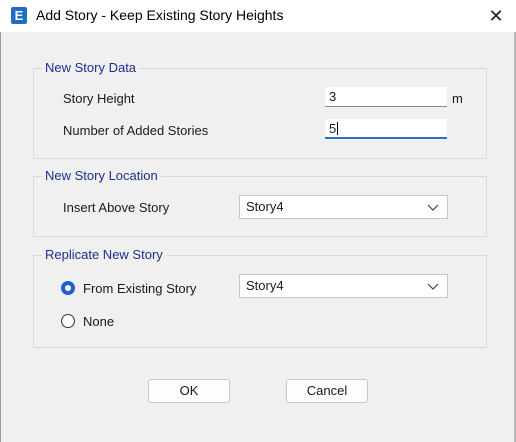 The height and width of the screenshot is (442, 516). Describe the element at coordinates (116, 207) in the screenshot. I see `insert-above-label: Insert Above Story` at that location.